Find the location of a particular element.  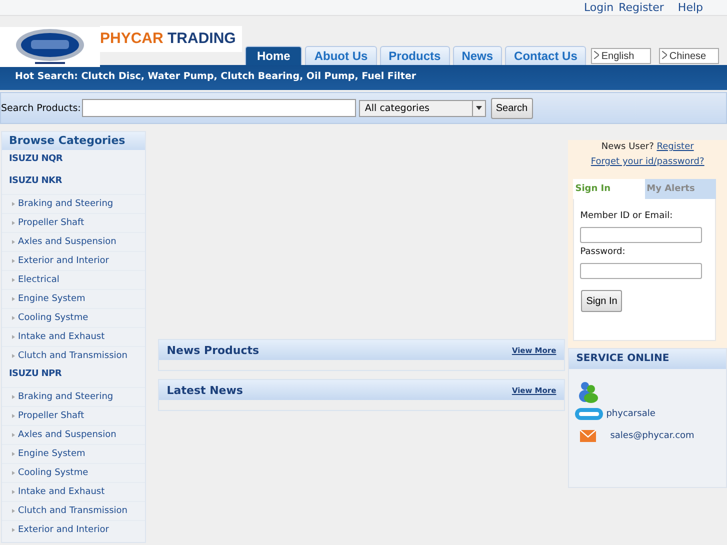

contact-text: sales@phycar.com is located at coordinates (652, 436).